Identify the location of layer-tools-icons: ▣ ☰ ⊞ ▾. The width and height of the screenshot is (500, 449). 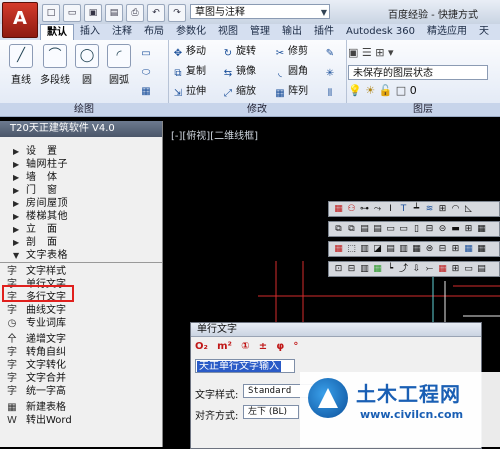
(370, 52).